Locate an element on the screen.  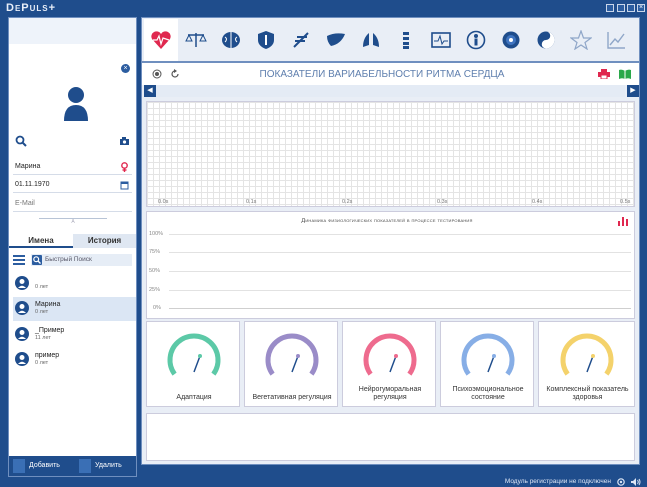
print-icon is located at coordinates (604, 74).